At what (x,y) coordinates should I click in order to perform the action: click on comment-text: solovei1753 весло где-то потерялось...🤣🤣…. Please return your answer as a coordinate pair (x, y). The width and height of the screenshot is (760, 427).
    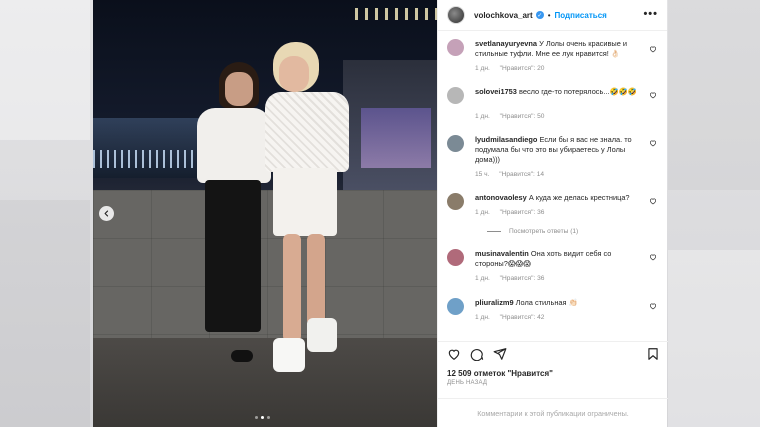
    Looking at the image, I should click on (560, 92).